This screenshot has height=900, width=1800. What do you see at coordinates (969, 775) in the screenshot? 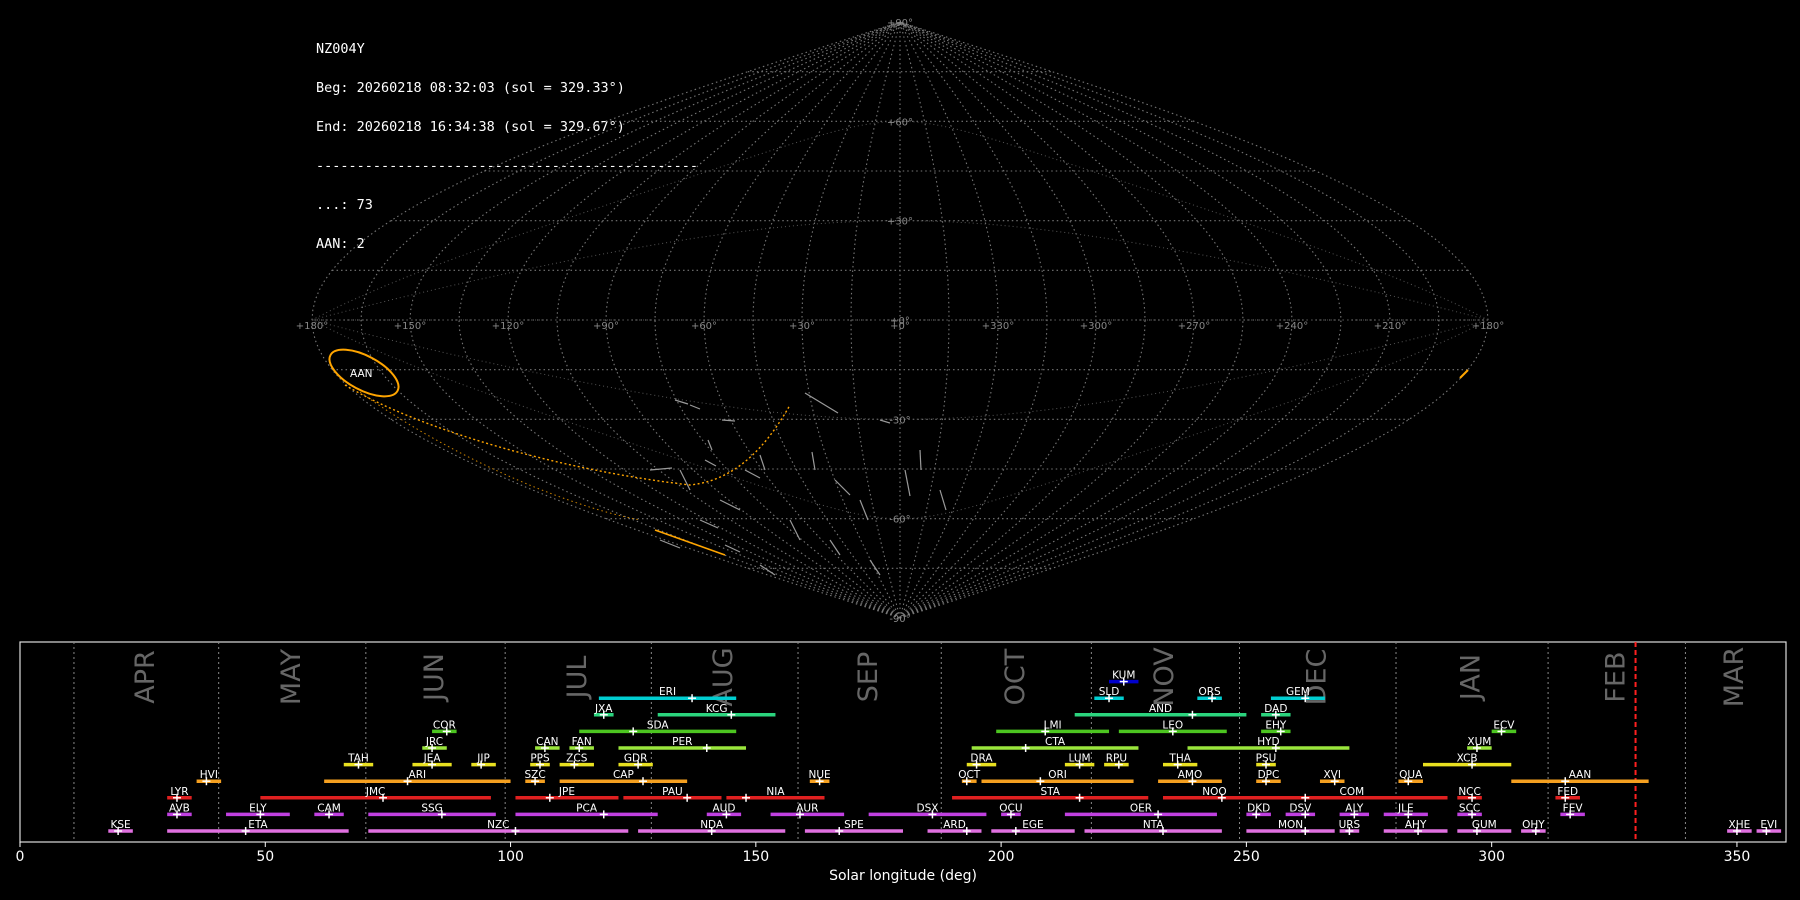
I see `shower-label: OCT` at bounding box center [969, 775].